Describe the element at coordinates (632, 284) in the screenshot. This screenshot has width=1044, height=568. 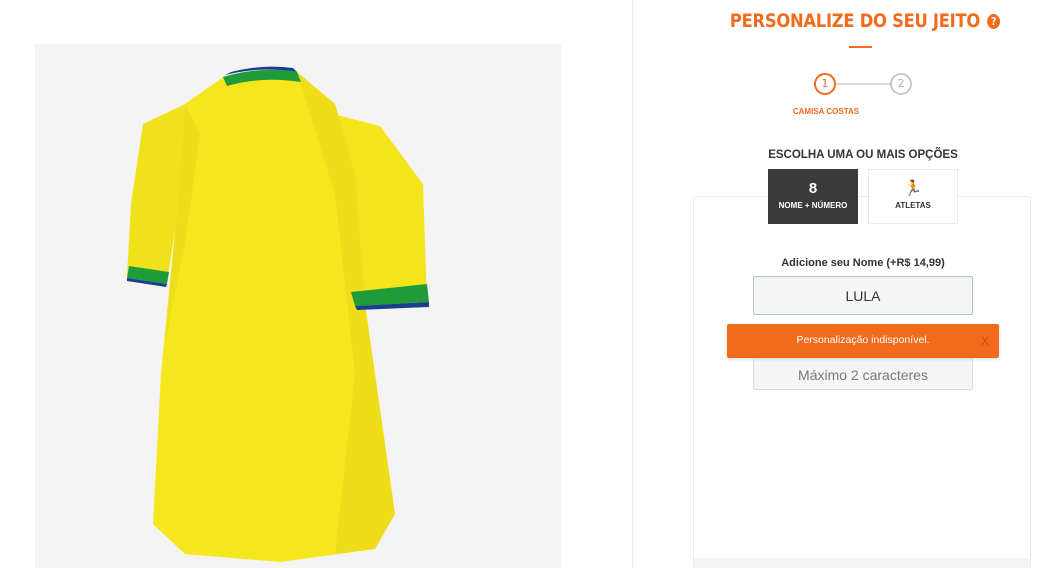
I see `section-divider` at that location.